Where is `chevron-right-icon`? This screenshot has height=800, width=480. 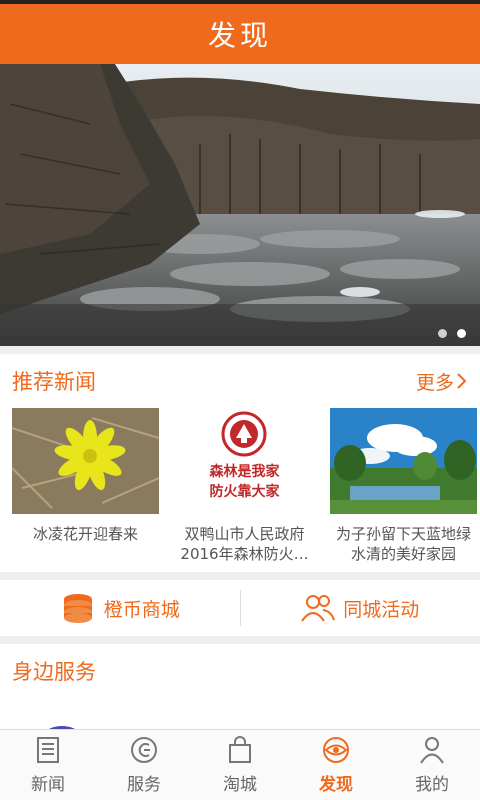 chevron-right-icon is located at coordinates (462, 381).